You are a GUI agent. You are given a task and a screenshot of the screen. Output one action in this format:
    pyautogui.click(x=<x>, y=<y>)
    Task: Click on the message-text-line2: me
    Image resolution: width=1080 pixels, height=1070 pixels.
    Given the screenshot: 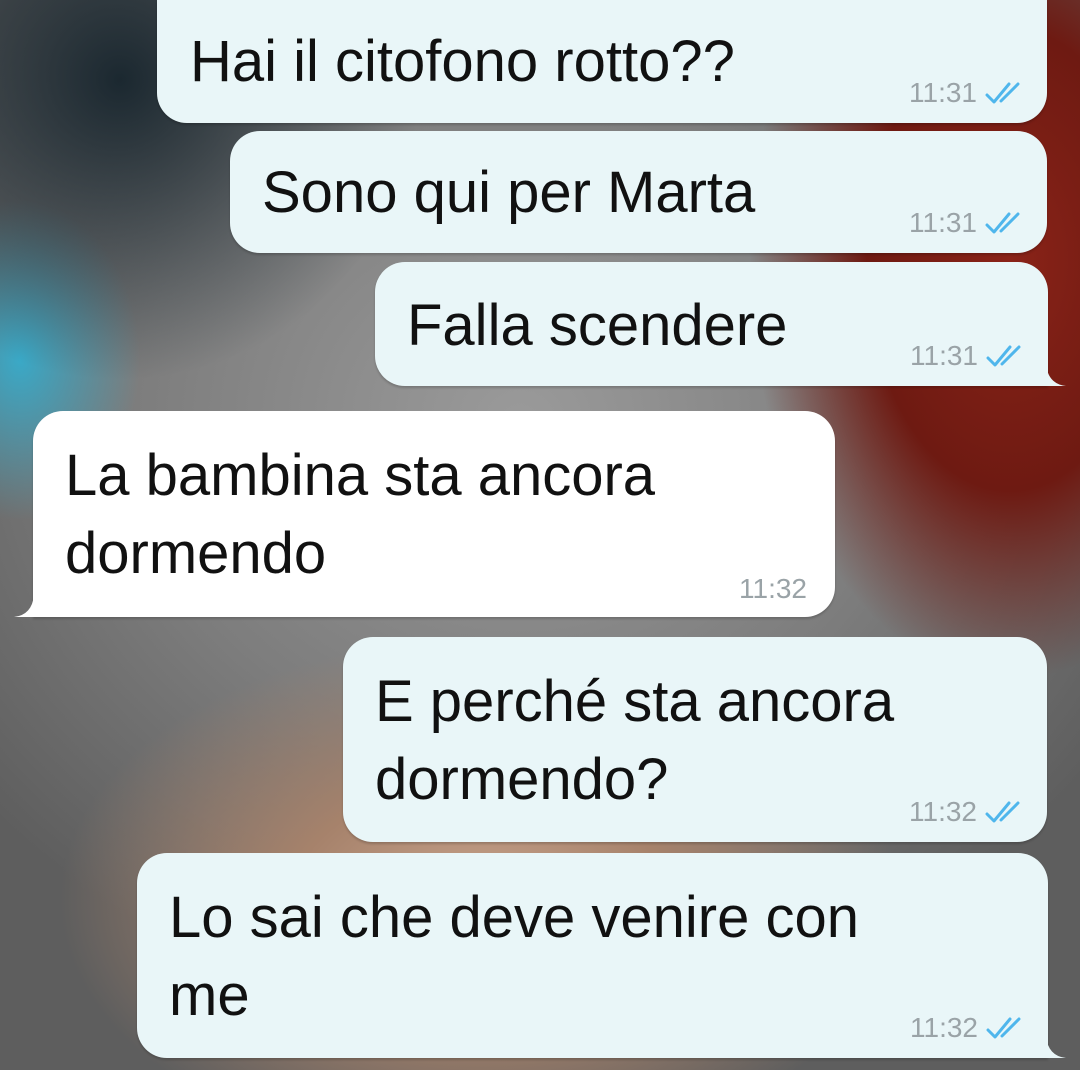 What is the action you would take?
    pyautogui.click(x=209, y=995)
    